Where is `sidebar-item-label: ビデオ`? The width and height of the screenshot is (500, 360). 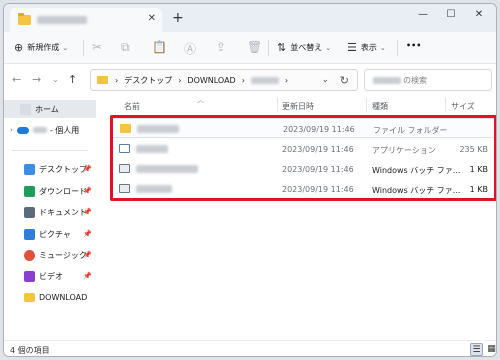
sidebar-item-label: ビデオ is located at coordinates (51, 276).